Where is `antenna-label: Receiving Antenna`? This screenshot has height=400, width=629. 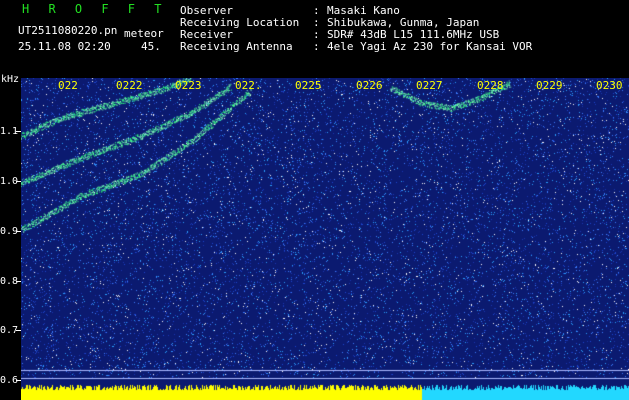
antenna-label: Receiving Antenna is located at coordinates (236, 46).